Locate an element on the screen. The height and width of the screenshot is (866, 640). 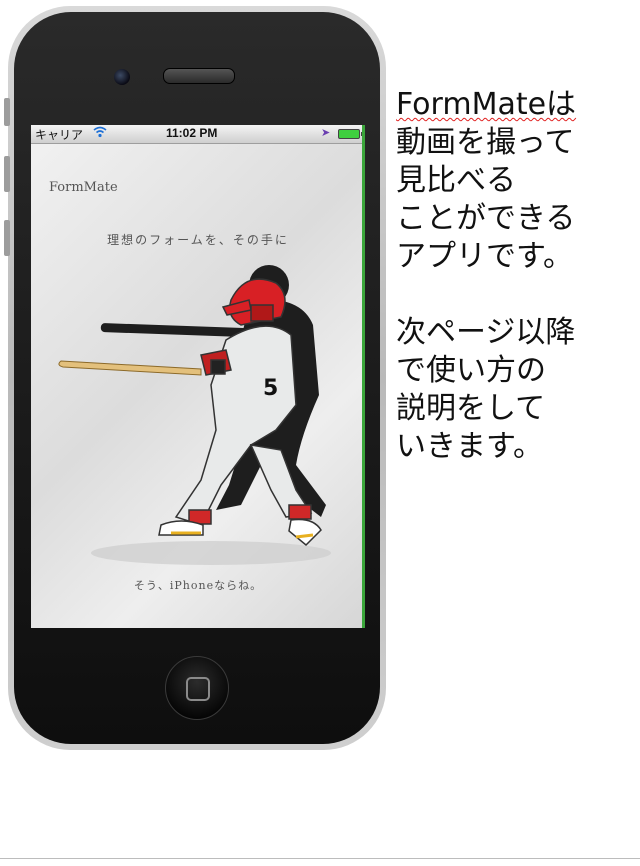
baseball-batter-illustration: 5 is located at coordinates (194, 415).